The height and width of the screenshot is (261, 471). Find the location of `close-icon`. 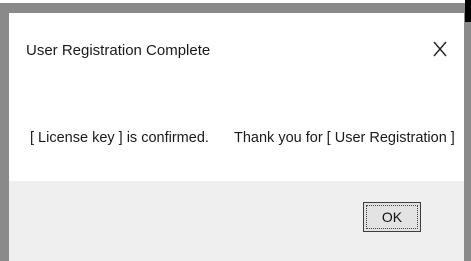

close-icon is located at coordinates (440, 49).